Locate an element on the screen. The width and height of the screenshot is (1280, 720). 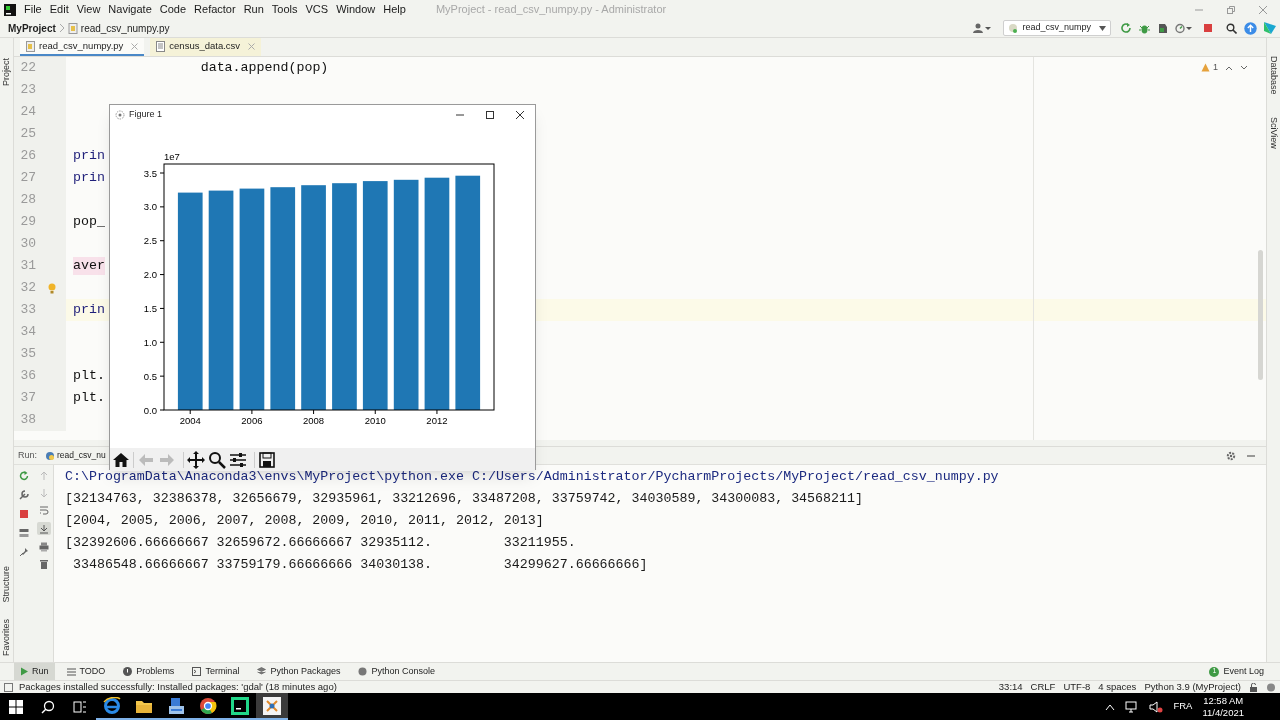
csv-file-icon is located at coordinates (161, 46).